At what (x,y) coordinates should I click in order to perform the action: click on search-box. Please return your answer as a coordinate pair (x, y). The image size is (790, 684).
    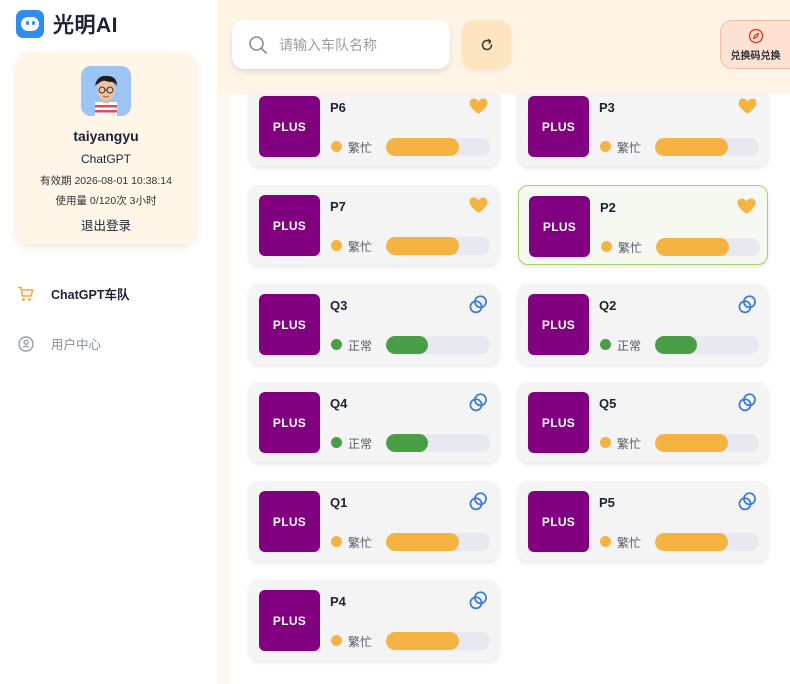
    Looking at the image, I should click on (341, 44).